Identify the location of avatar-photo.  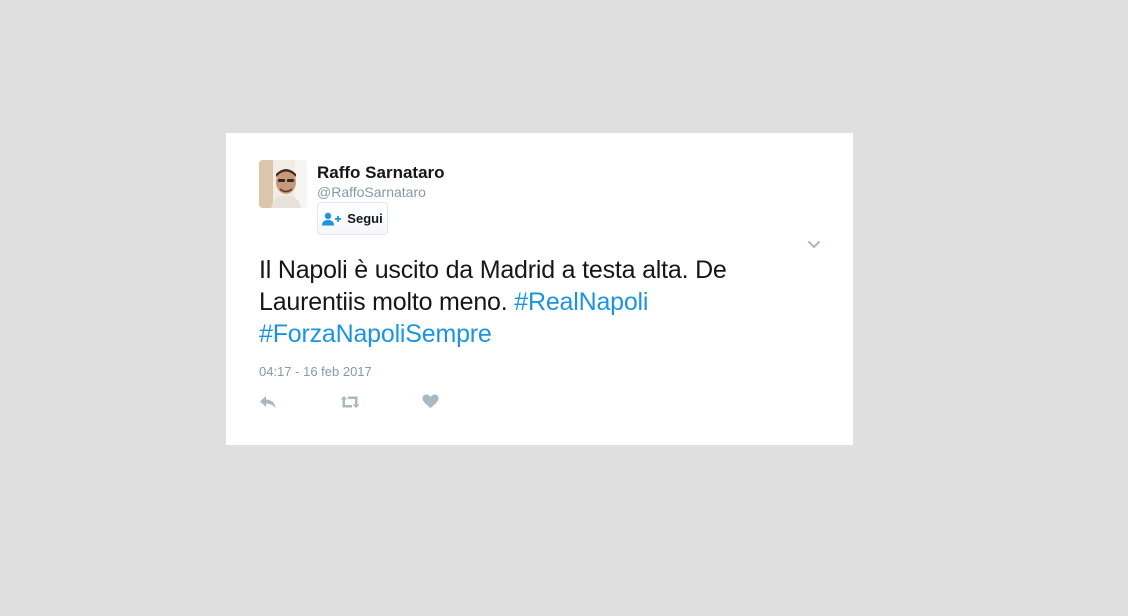
(283, 184).